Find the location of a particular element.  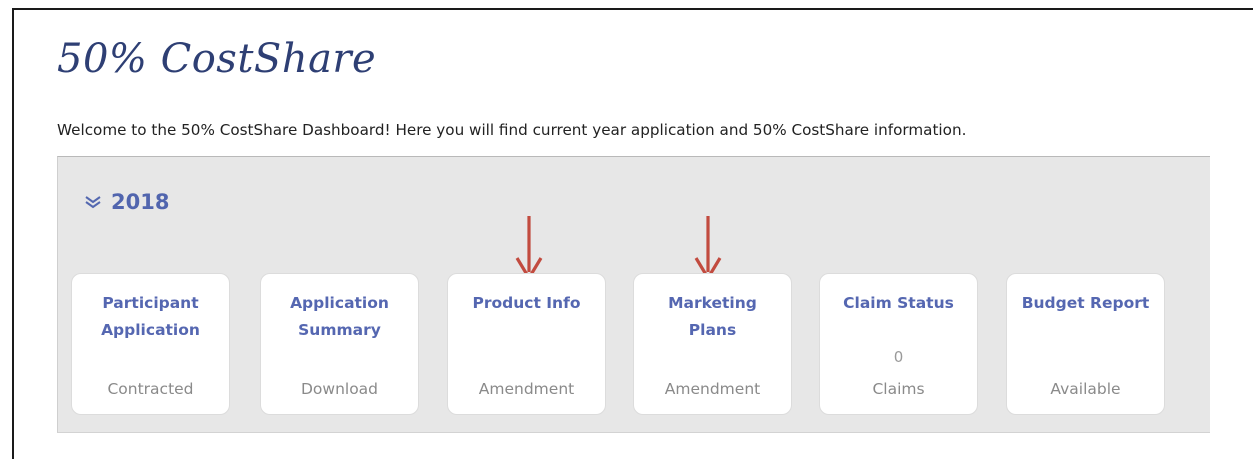

card-application-summary: Application Summary Download is located at coordinates (339, 344).